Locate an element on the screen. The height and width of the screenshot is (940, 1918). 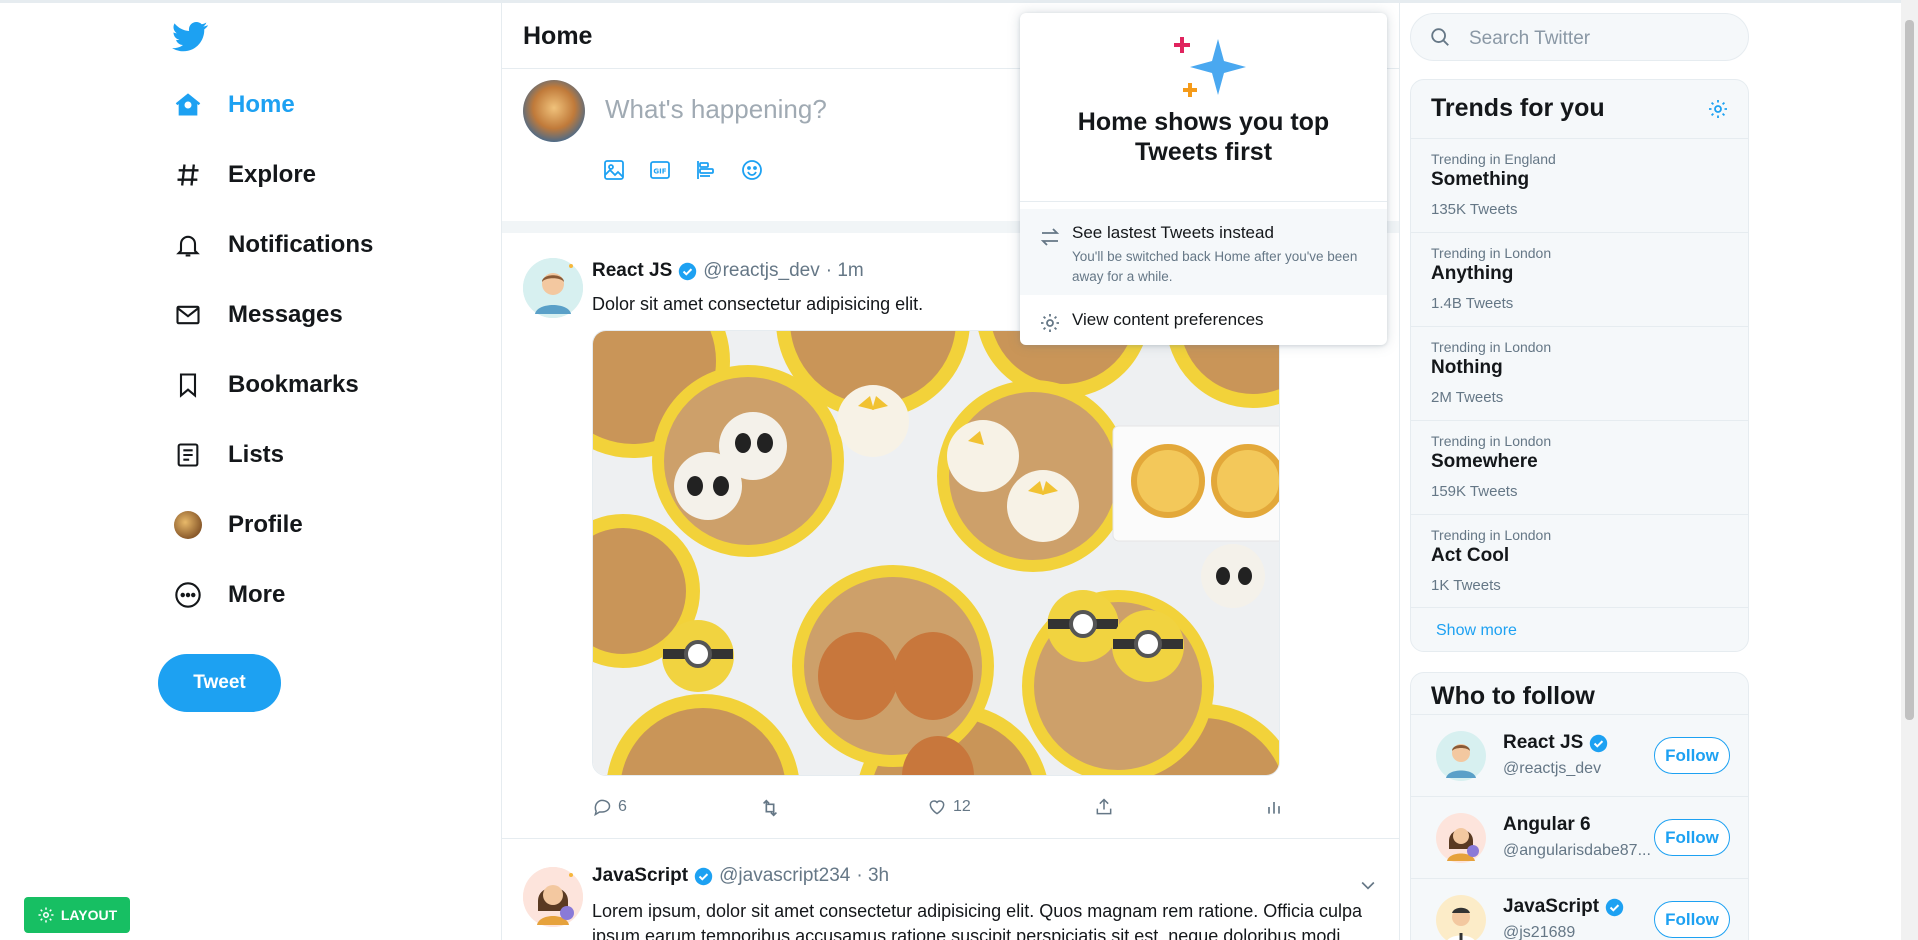
nav-label-bookmarks: Bookmarks is located at coordinates (293, 384).